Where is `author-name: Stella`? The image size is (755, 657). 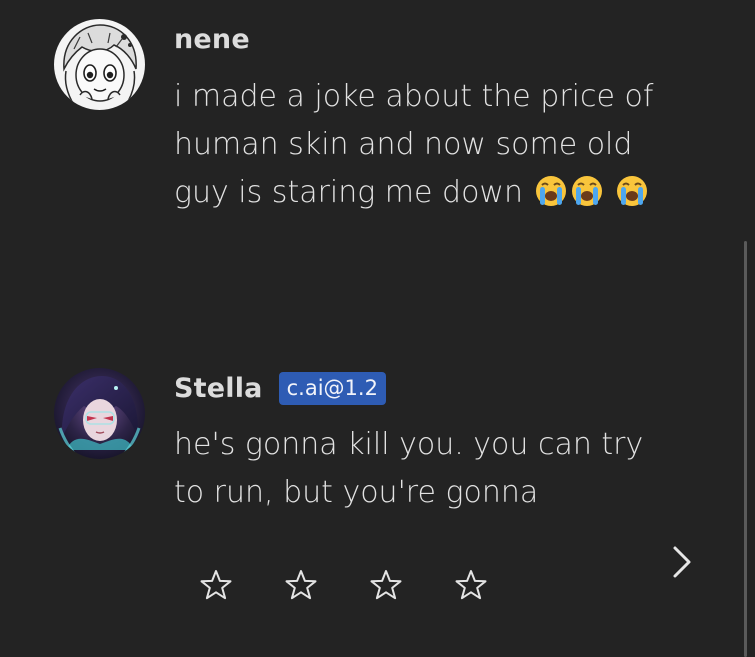
author-name: Stella is located at coordinates (218, 388).